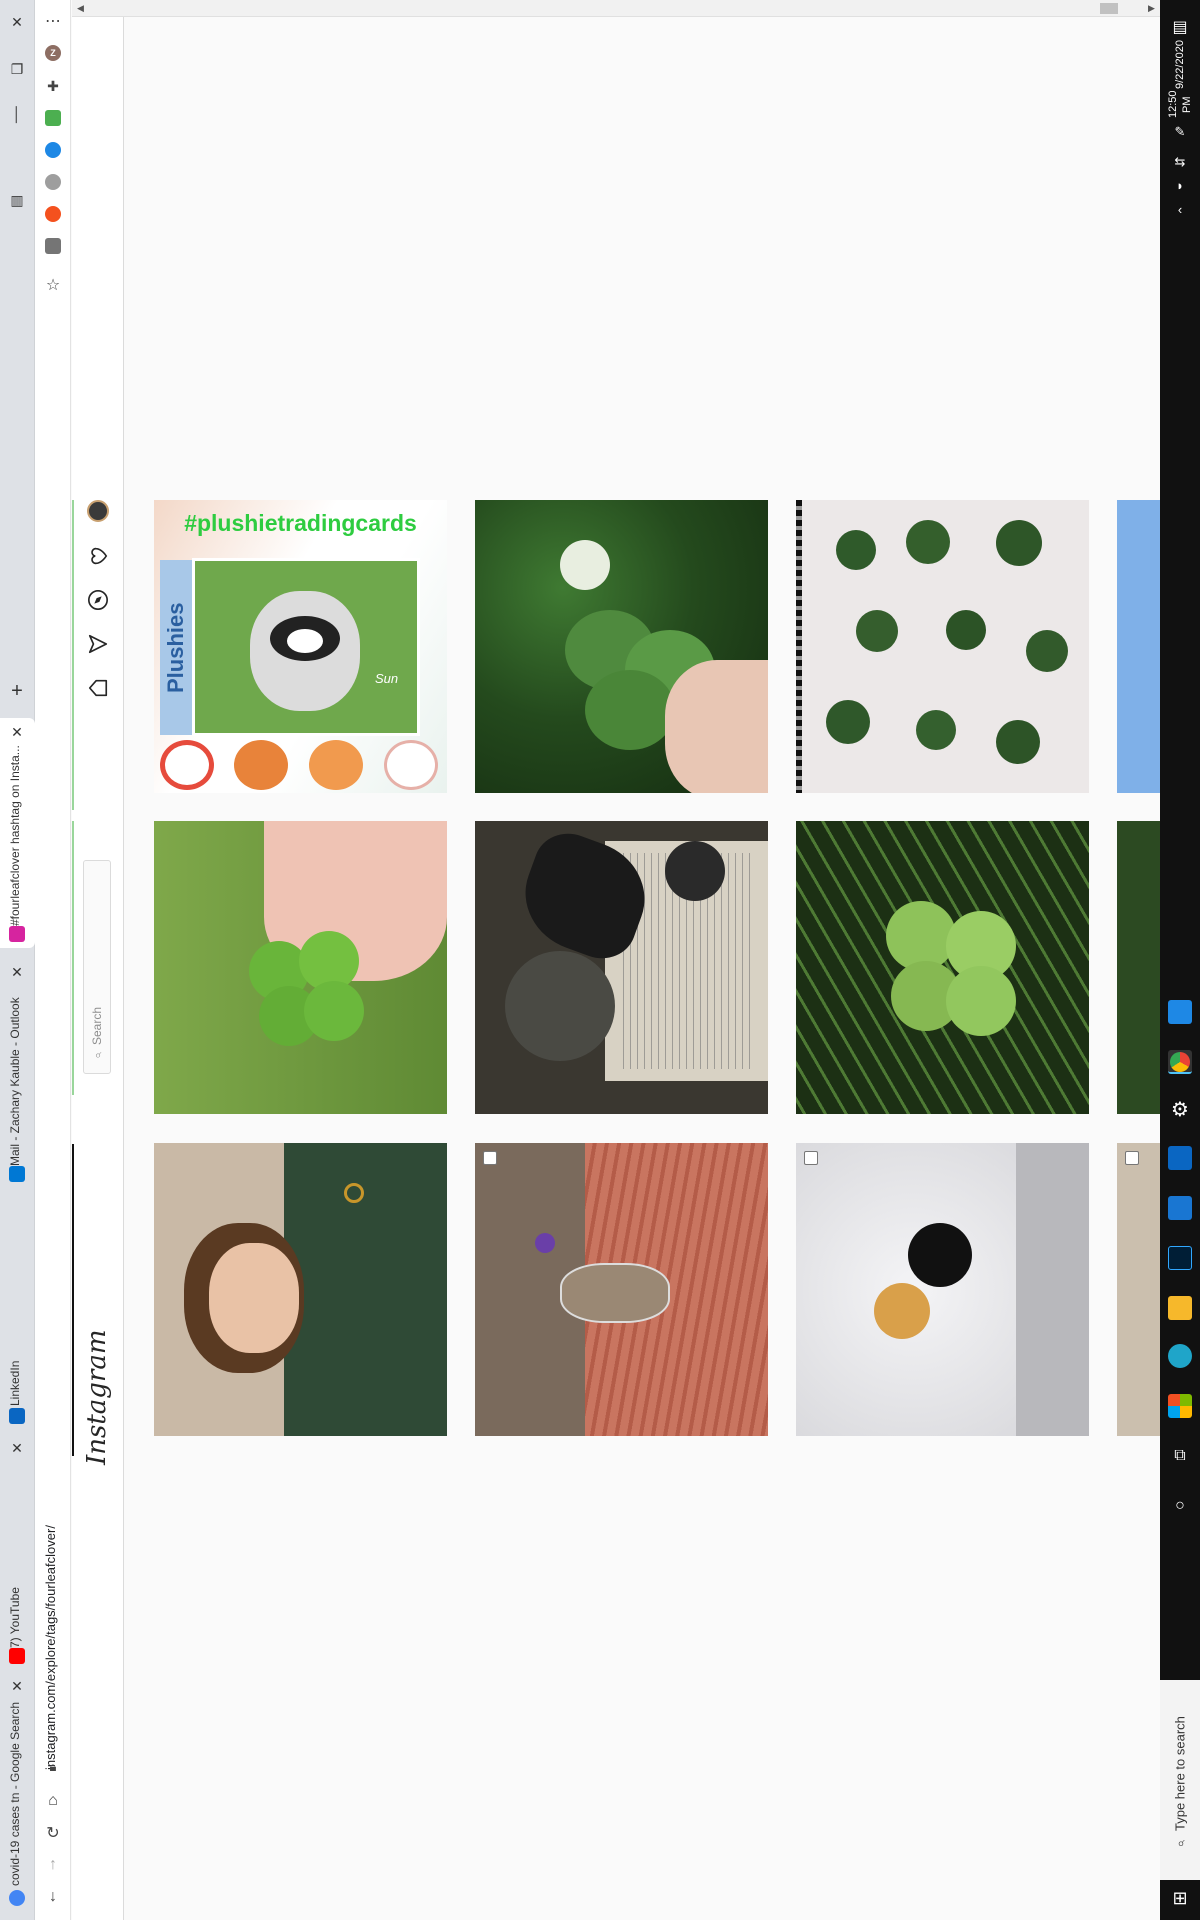 The image size is (1200, 1920). I want to click on window-restore-icon: ❐, so click(17, 69).